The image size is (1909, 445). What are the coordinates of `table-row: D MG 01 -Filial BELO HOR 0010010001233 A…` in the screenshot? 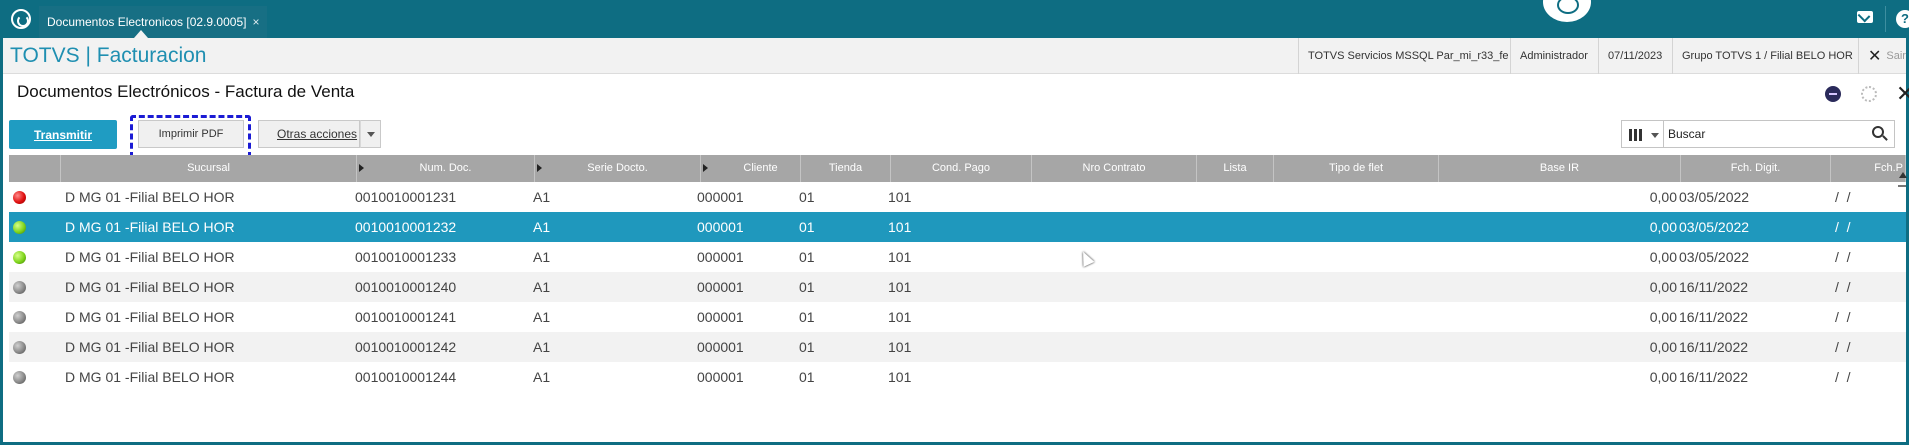 It's located at (957, 257).